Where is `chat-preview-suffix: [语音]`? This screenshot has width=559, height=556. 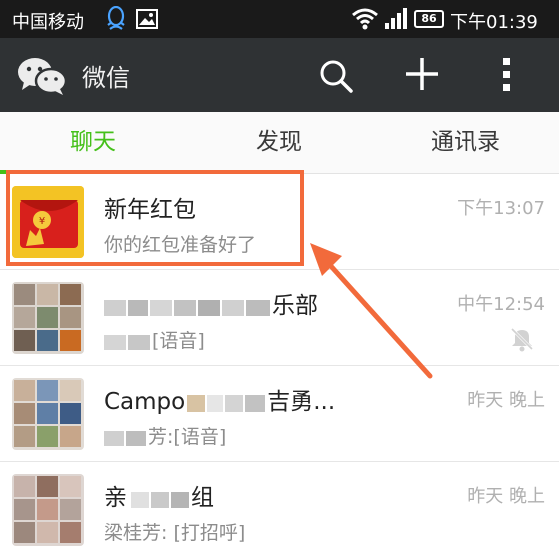 chat-preview-suffix: [语音] is located at coordinates (178, 341).